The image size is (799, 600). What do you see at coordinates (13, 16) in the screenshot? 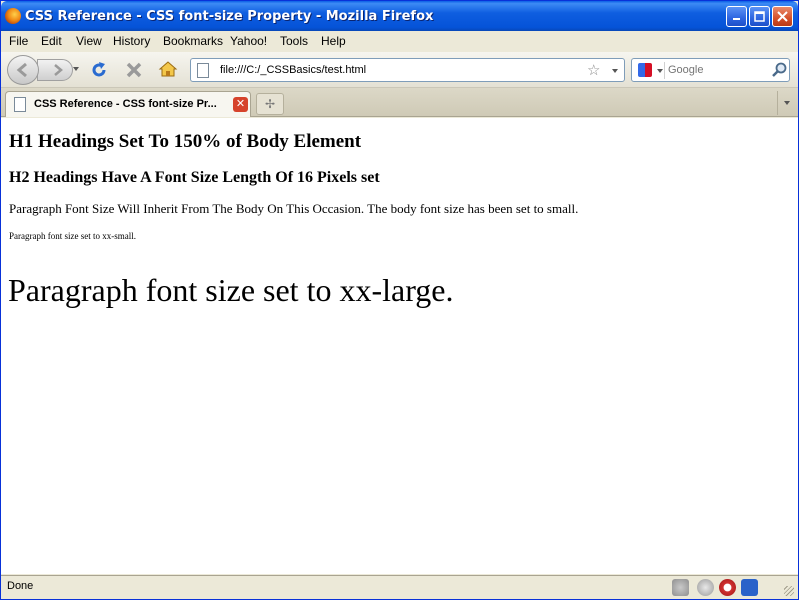
I see `firefox-logo-icon` at bounding box center [13, 16].